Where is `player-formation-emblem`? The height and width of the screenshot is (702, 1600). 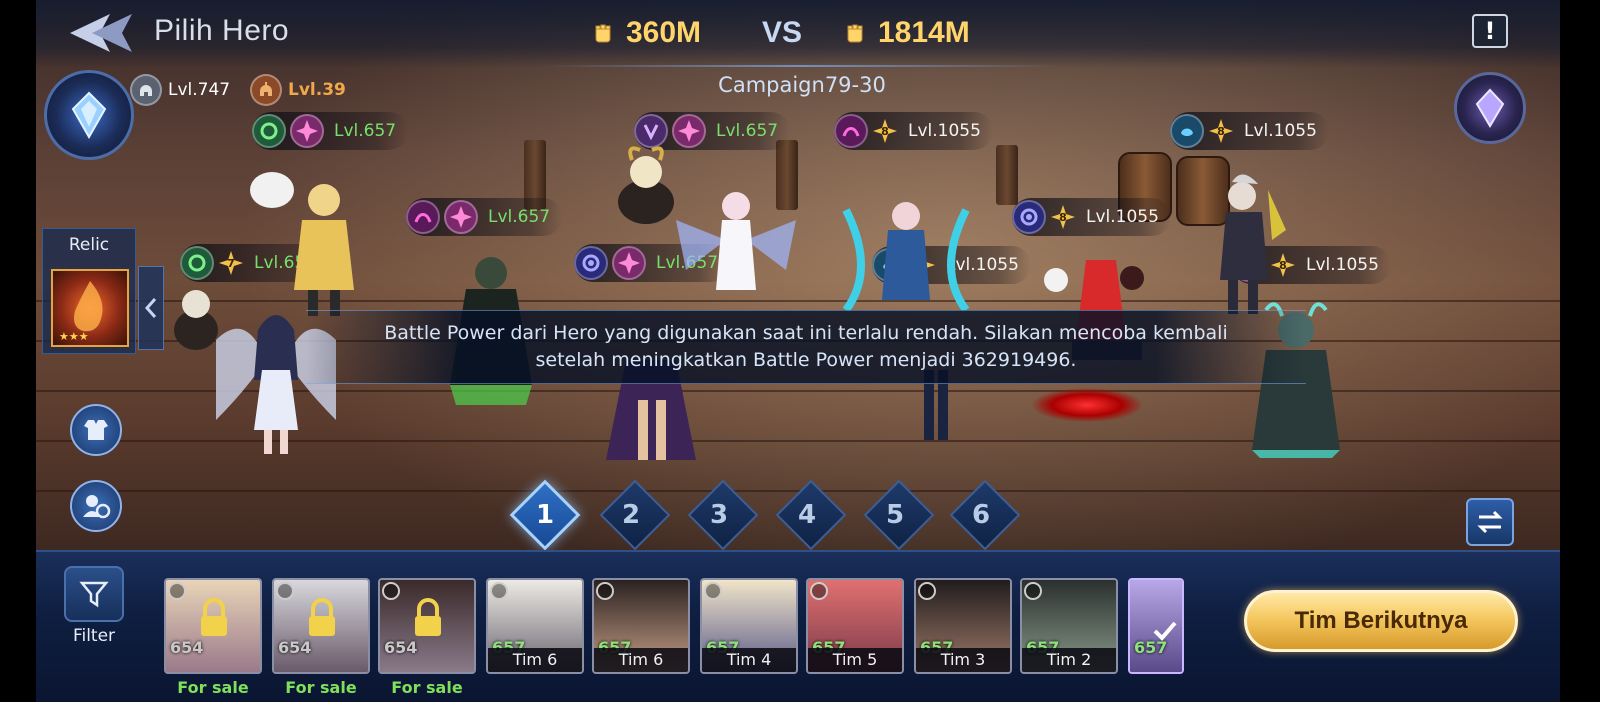
player-formation-emblem is located at coordinates (89, 115).